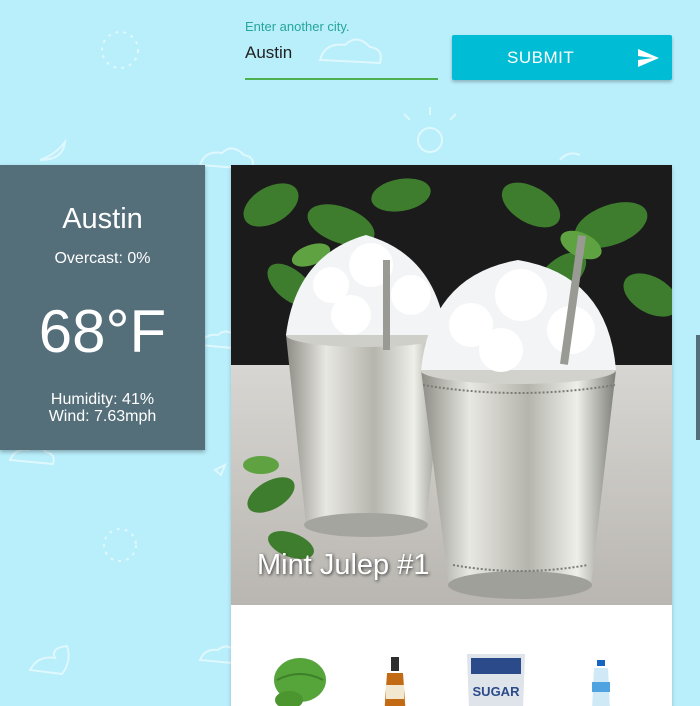 The height and width of the screenshot is (706, 700). I want to click on city-input, so click(341, 60).